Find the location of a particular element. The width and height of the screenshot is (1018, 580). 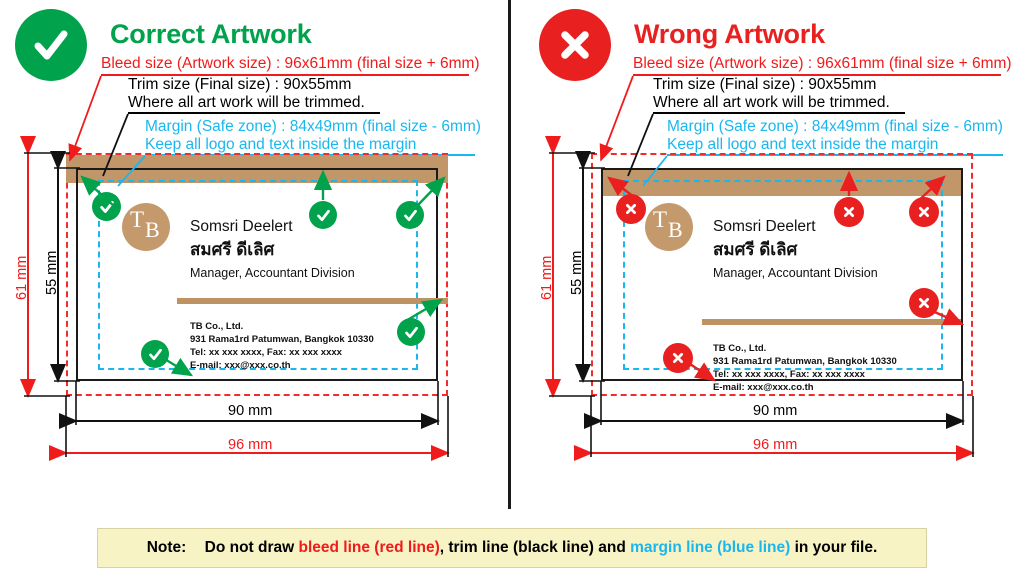

annotation-trim-line1-correct: Trim size (Final size) : 90x55mm is located at coordinates (240, 84).